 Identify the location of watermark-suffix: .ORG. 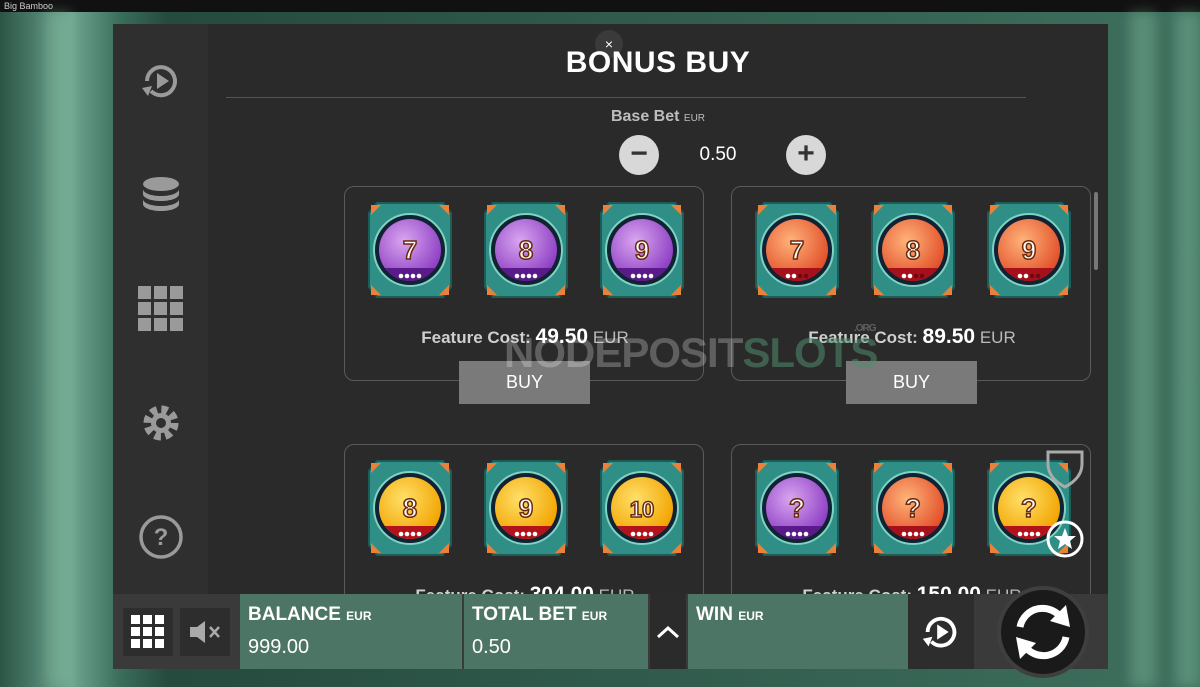
(865, 328).